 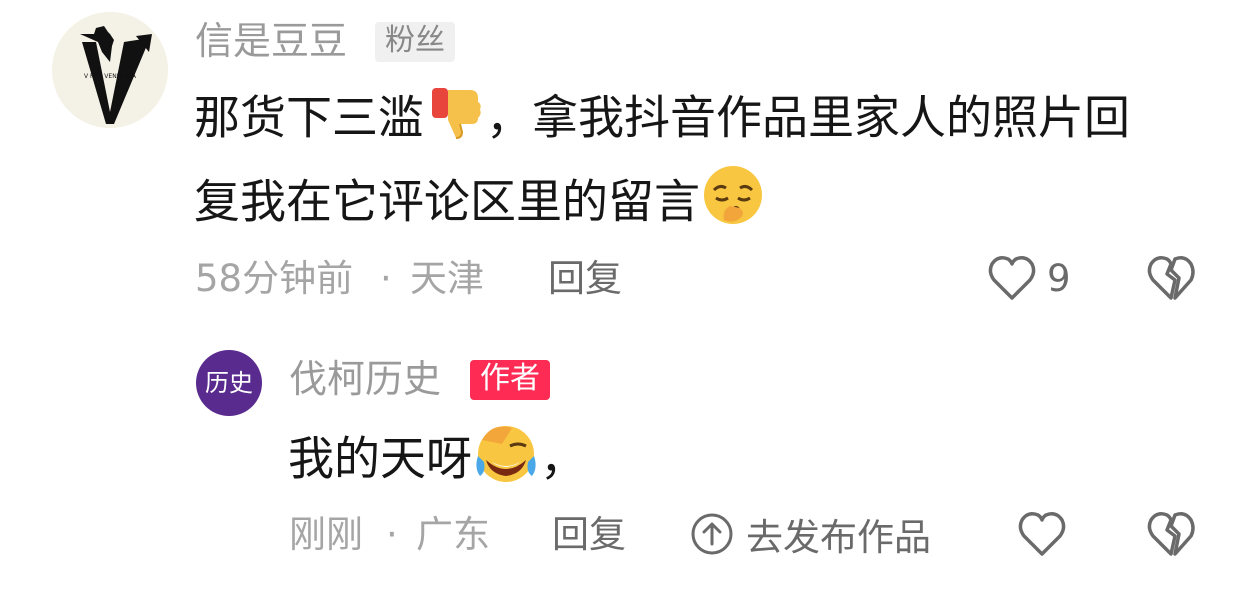 I want to click on reply-location: 广东, so click(x=453, y=534).